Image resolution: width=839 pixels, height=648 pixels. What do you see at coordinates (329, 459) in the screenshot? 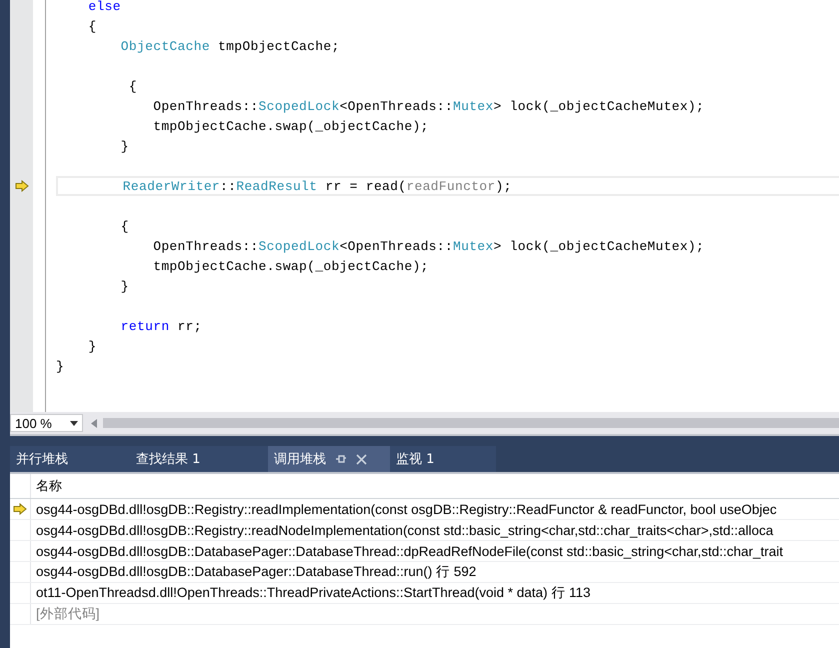
I see `tool-tab: 调用堆栈` at bounding box center [329, 459].